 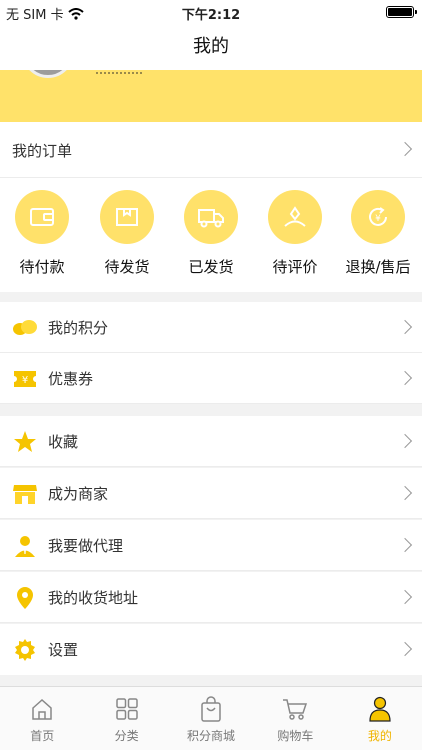 I want to click on tab-bar: 首页 分类 积分商城 购物车 我的, so click(x=211, y=718).